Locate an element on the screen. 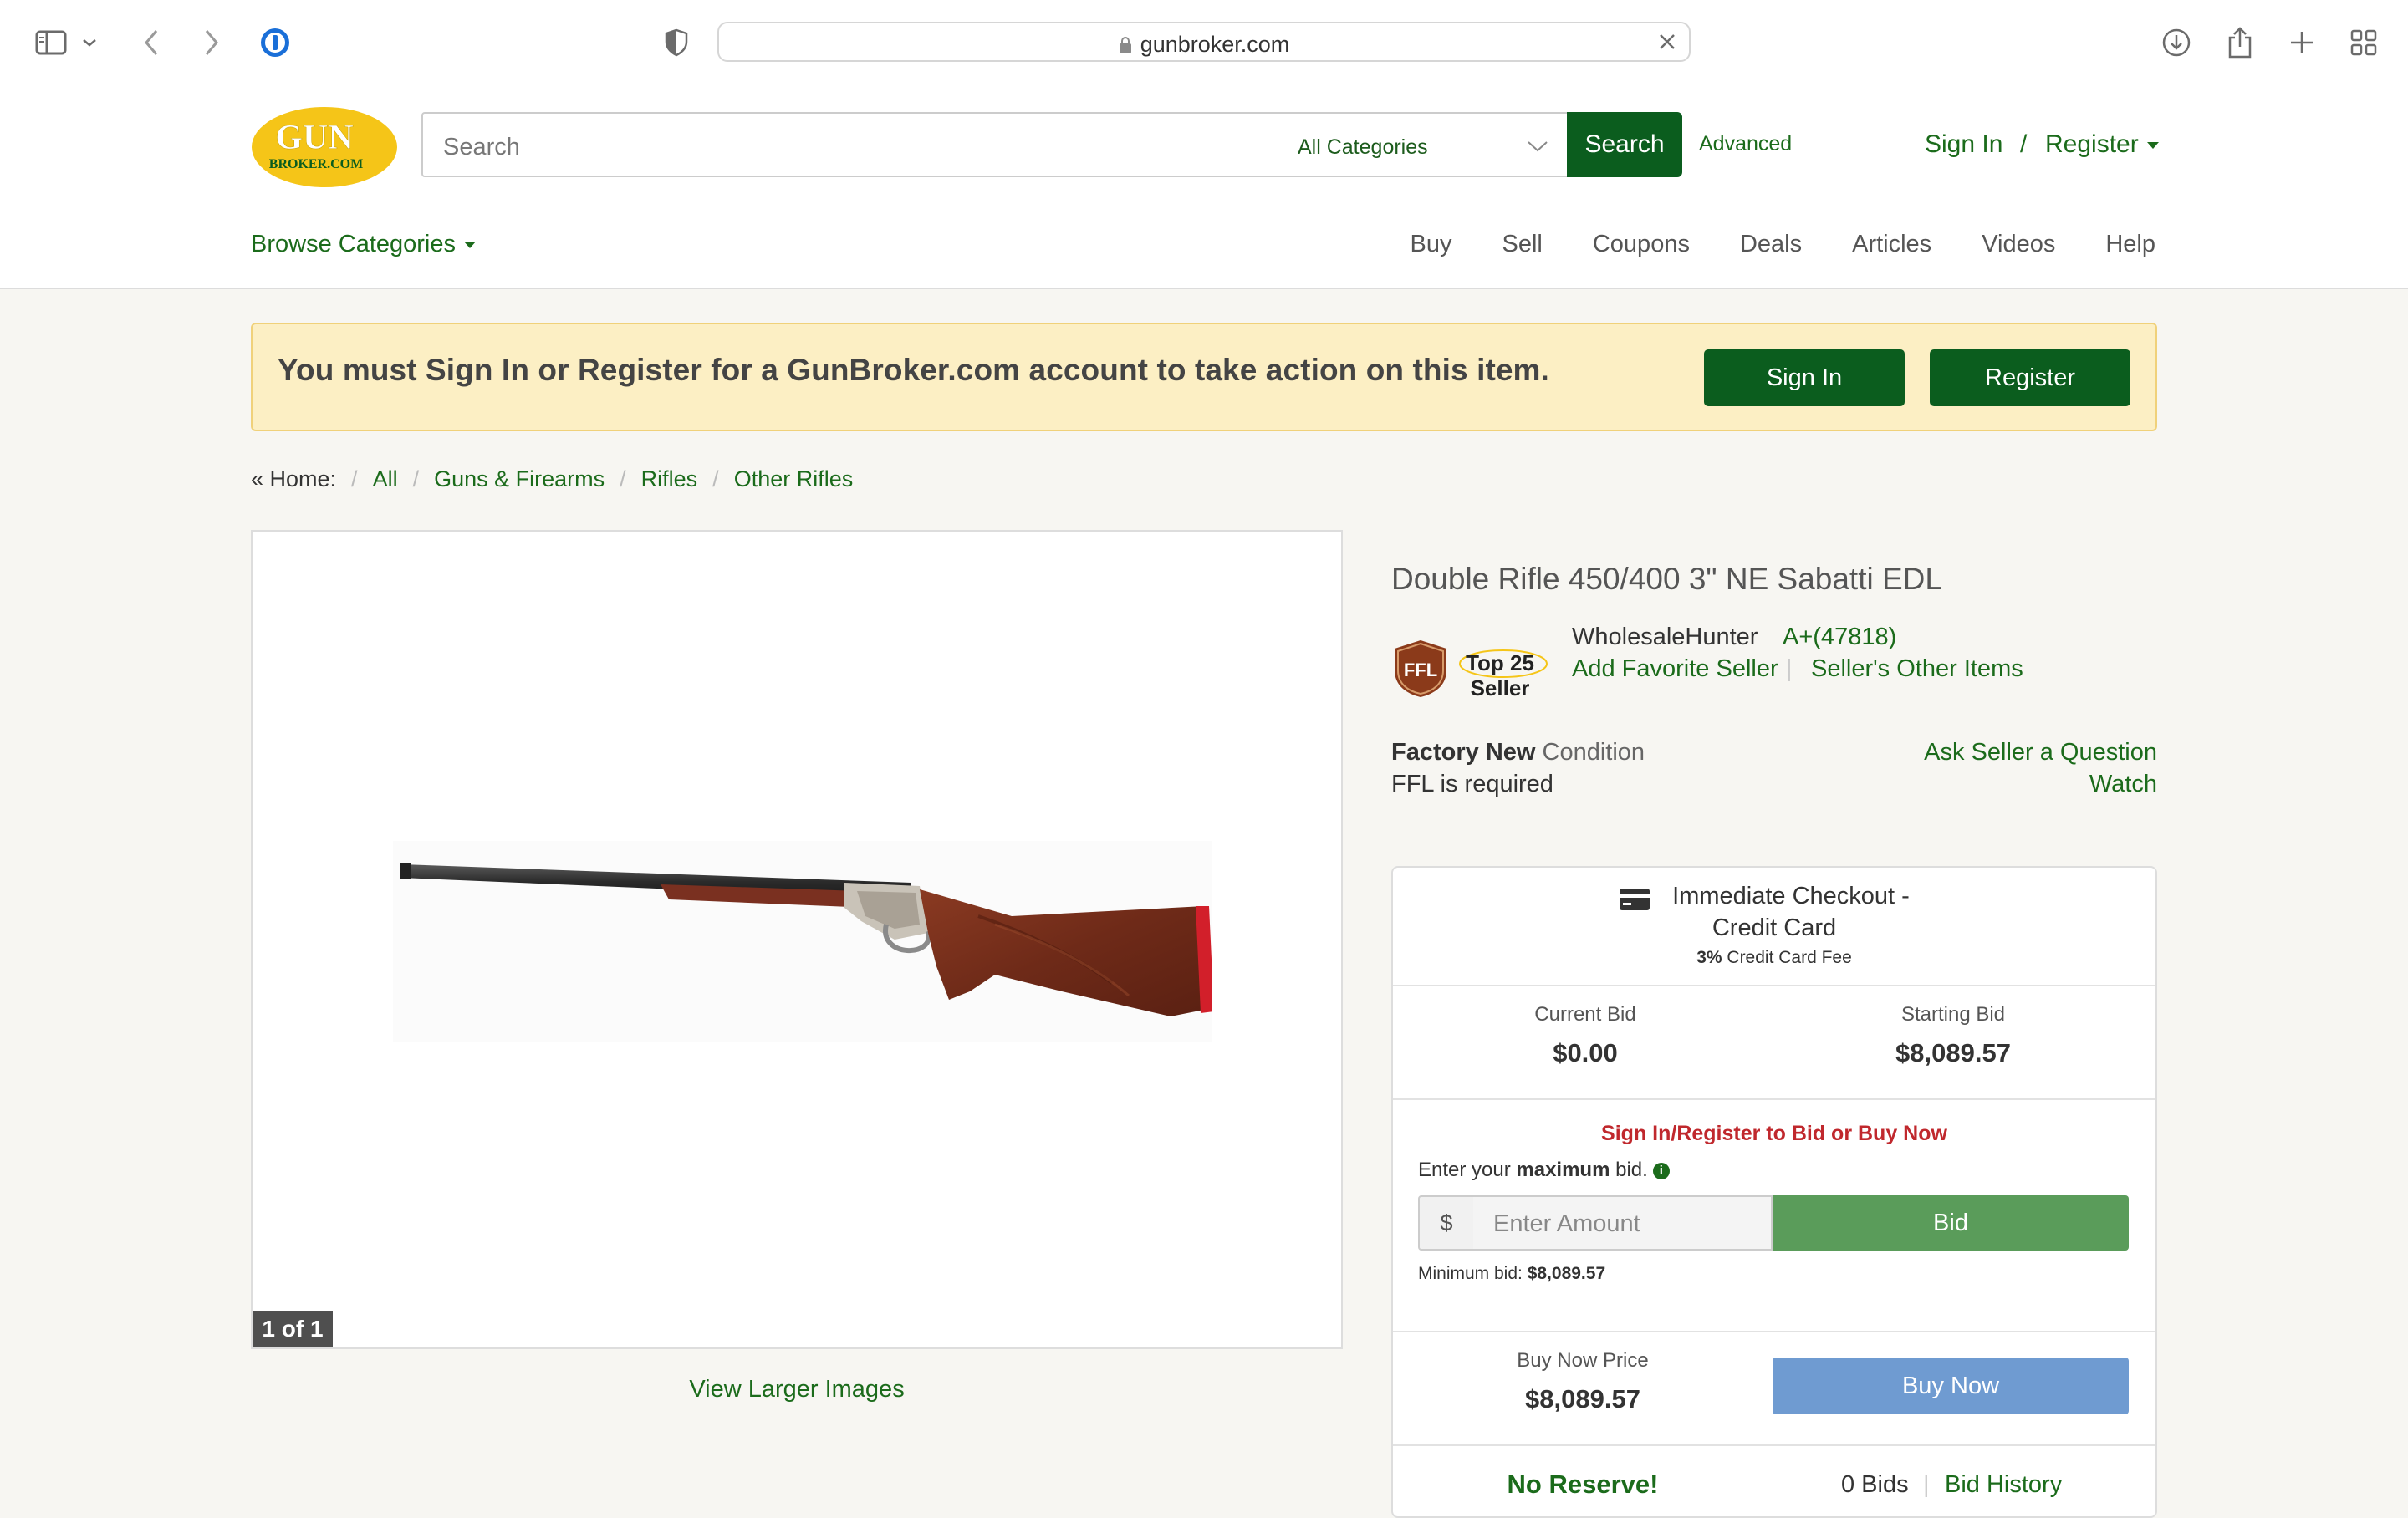 The width and height of the screenshot is (2408, 1518). share-icon is located at coordinates (2240, 42).